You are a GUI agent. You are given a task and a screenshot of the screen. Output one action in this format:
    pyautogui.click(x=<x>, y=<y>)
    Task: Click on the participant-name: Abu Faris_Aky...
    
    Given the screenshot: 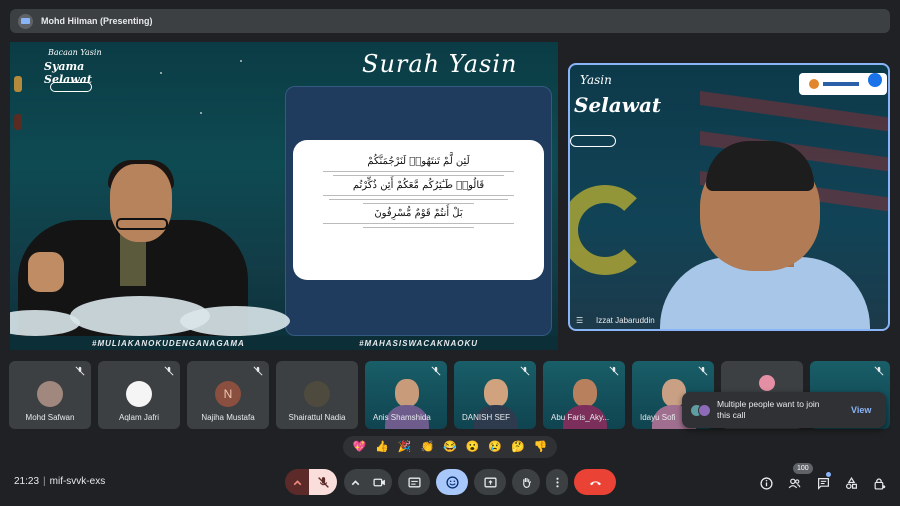 What is the action you would take?
    pyautogui.click(x=580, y=417)
    